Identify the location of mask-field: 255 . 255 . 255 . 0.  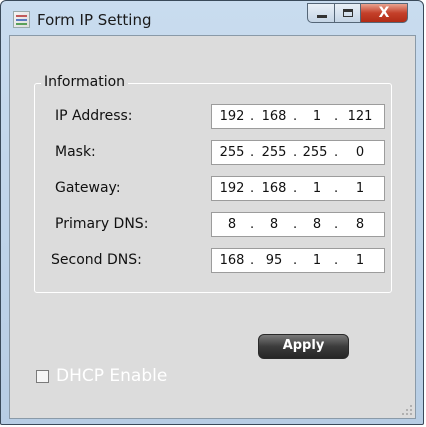
(298, 152).